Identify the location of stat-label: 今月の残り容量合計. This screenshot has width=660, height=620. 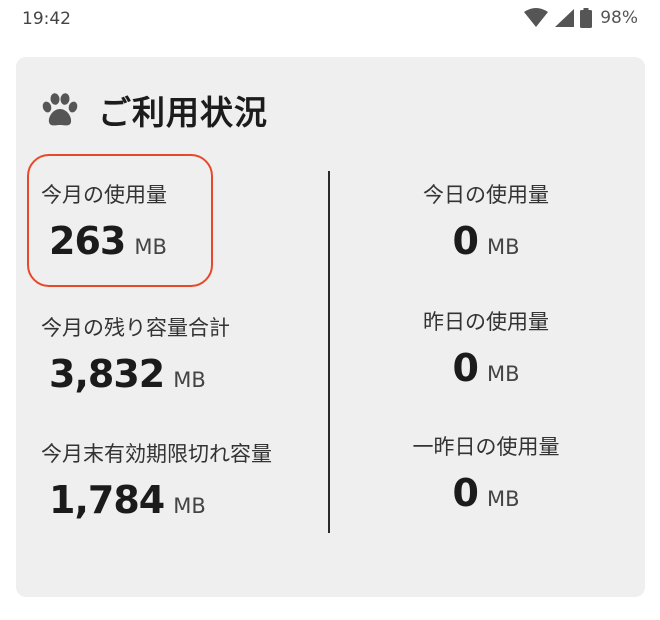
(135, 328).